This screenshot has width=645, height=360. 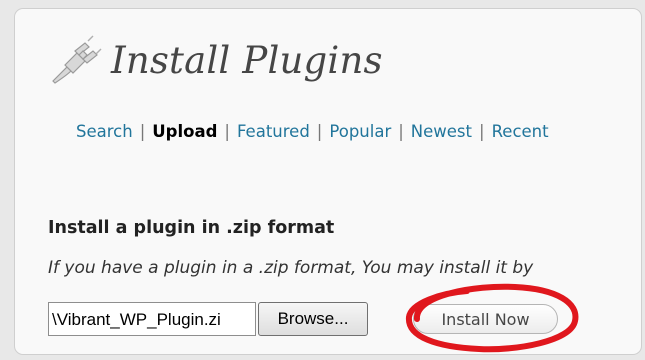 What do you see at coordinates (441, 131) in the screenshot?
I see `subnav-newest: Newest` at bounding box center [441, 131].